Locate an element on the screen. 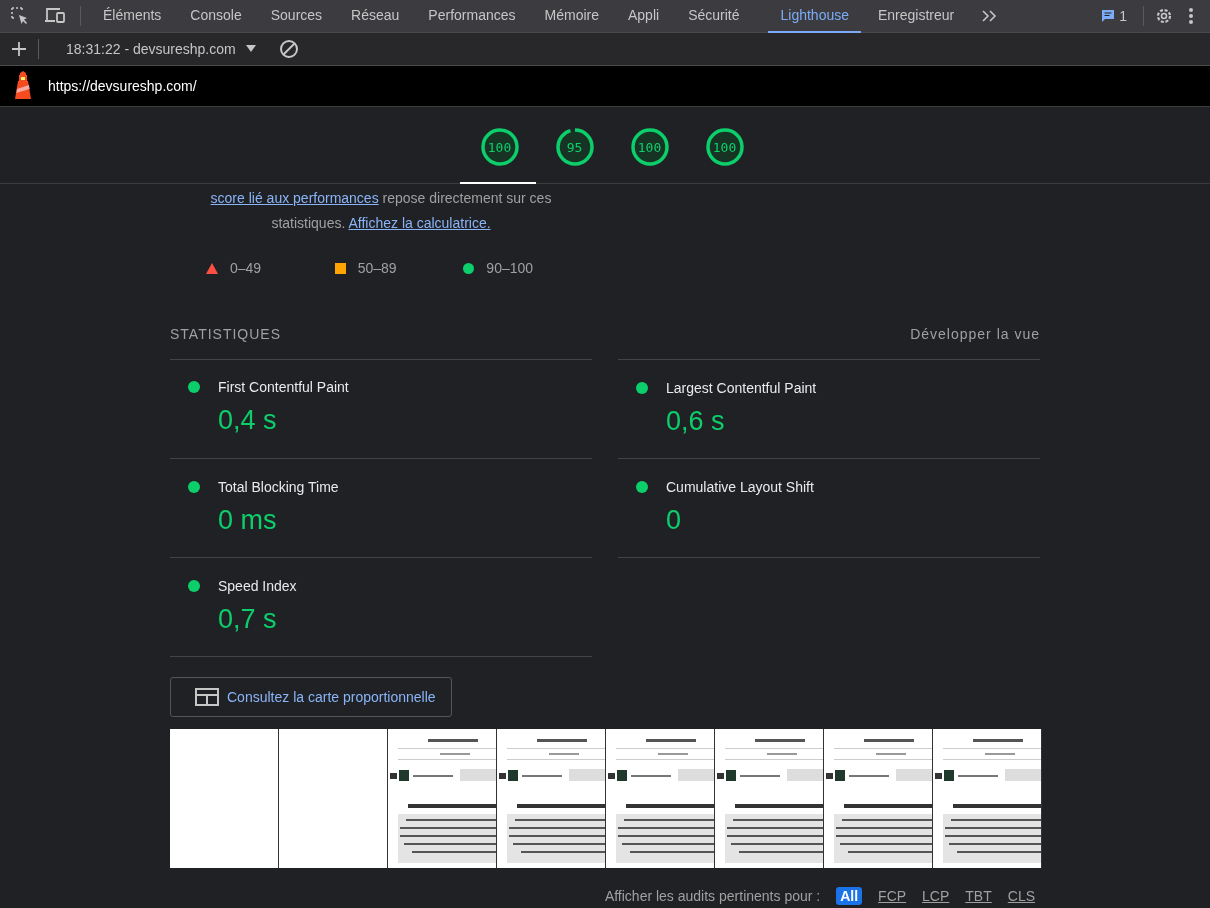 The height and width of the screenshot is (908, 1210). panel-tab: Réseau is located at coordinates (375, 16).